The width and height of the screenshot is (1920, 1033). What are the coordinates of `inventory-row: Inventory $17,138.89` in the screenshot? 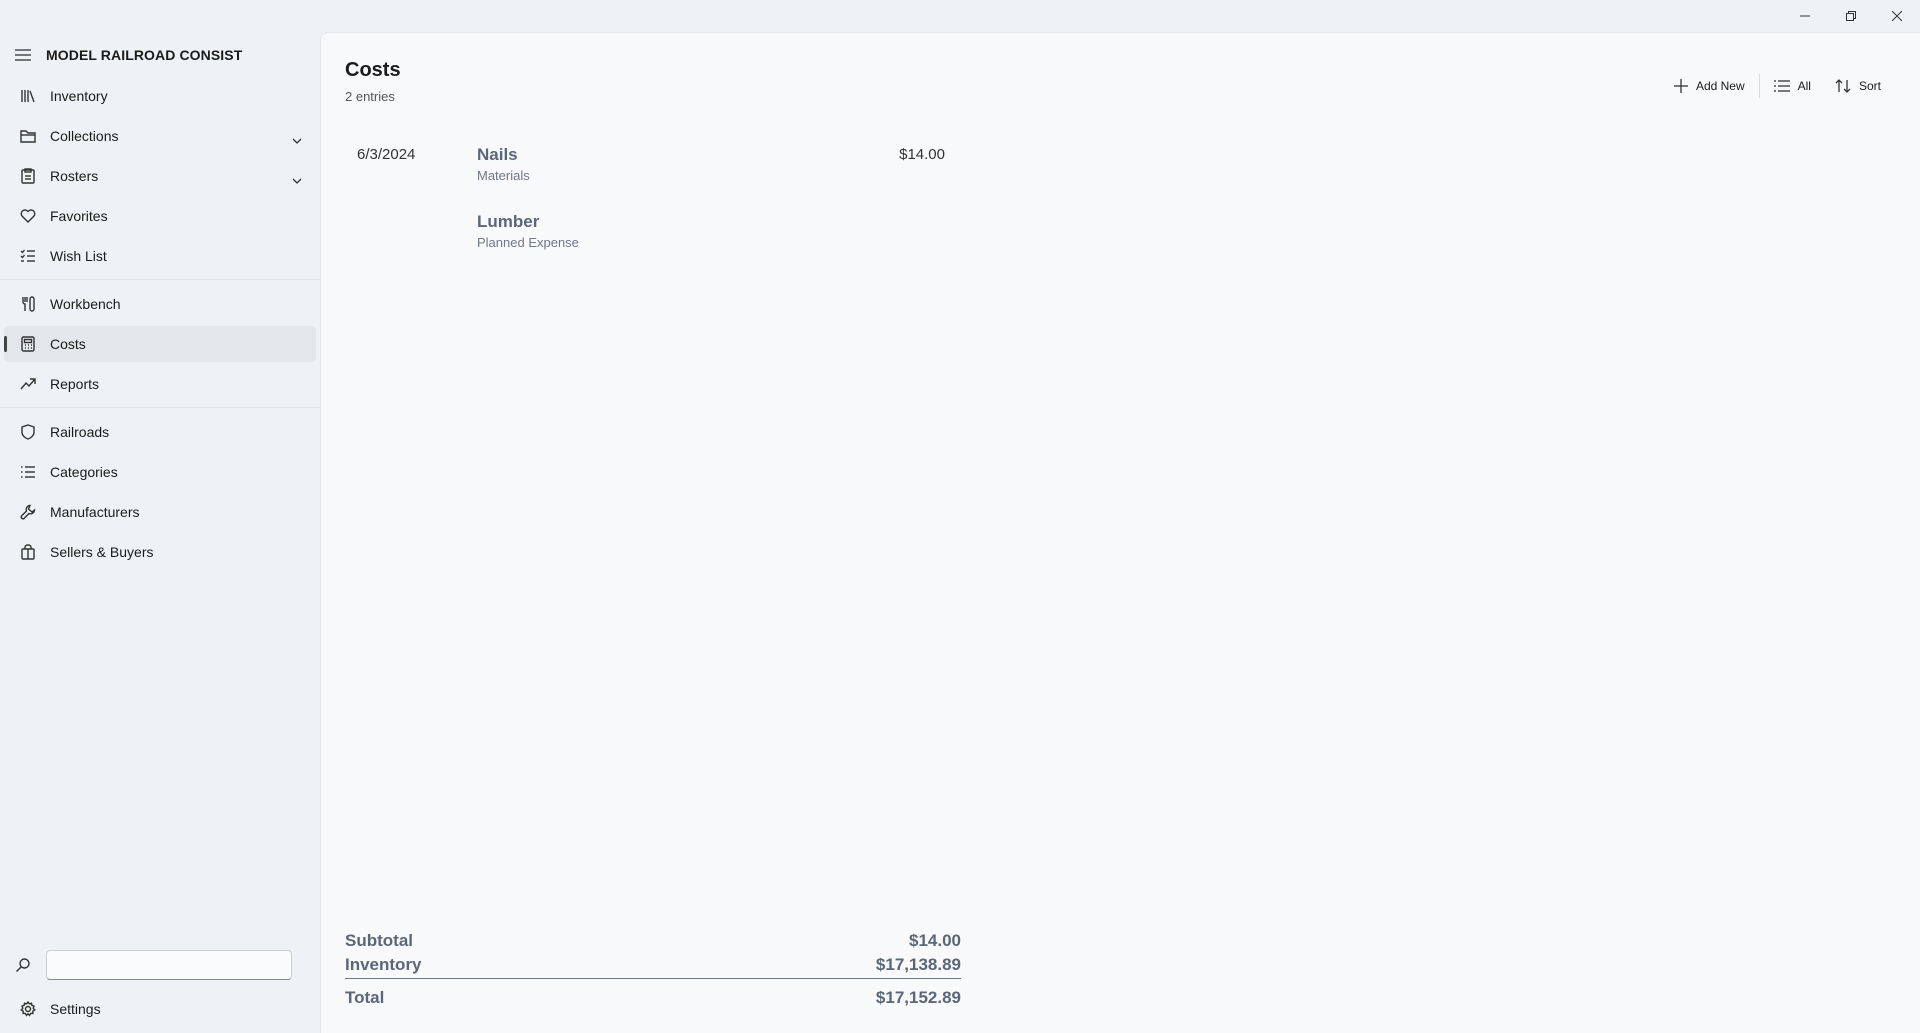 It's located at (653, 965).